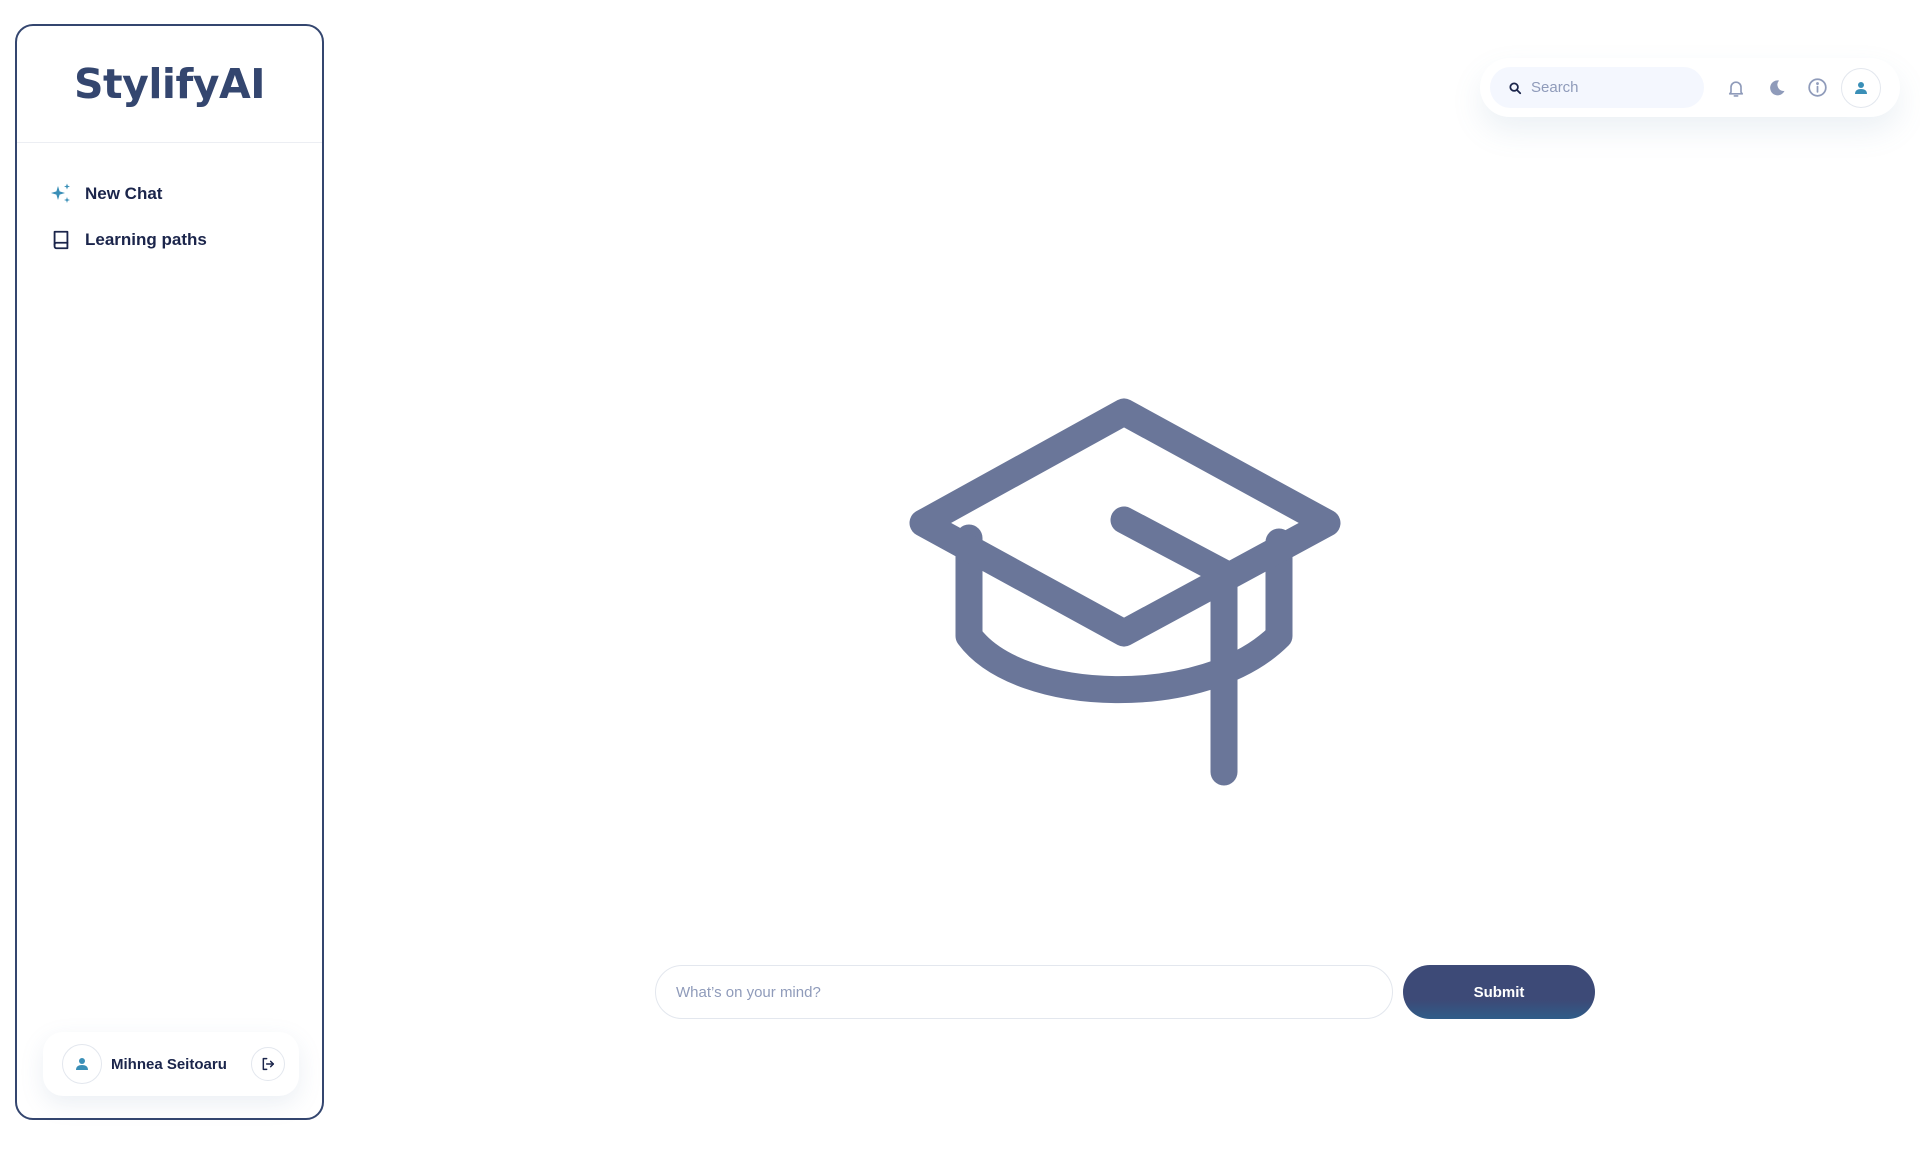  I want to click on top-bar, so click(1690, 87).